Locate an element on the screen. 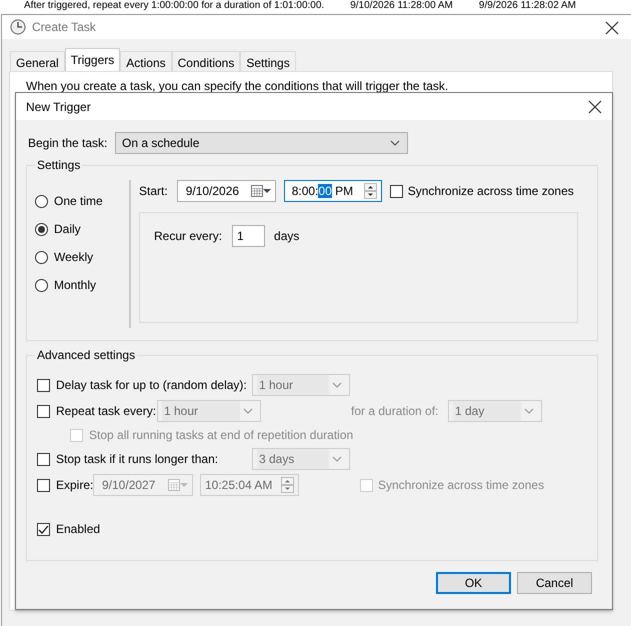  dropdown: 3 days is located at coordinates (301, 459).